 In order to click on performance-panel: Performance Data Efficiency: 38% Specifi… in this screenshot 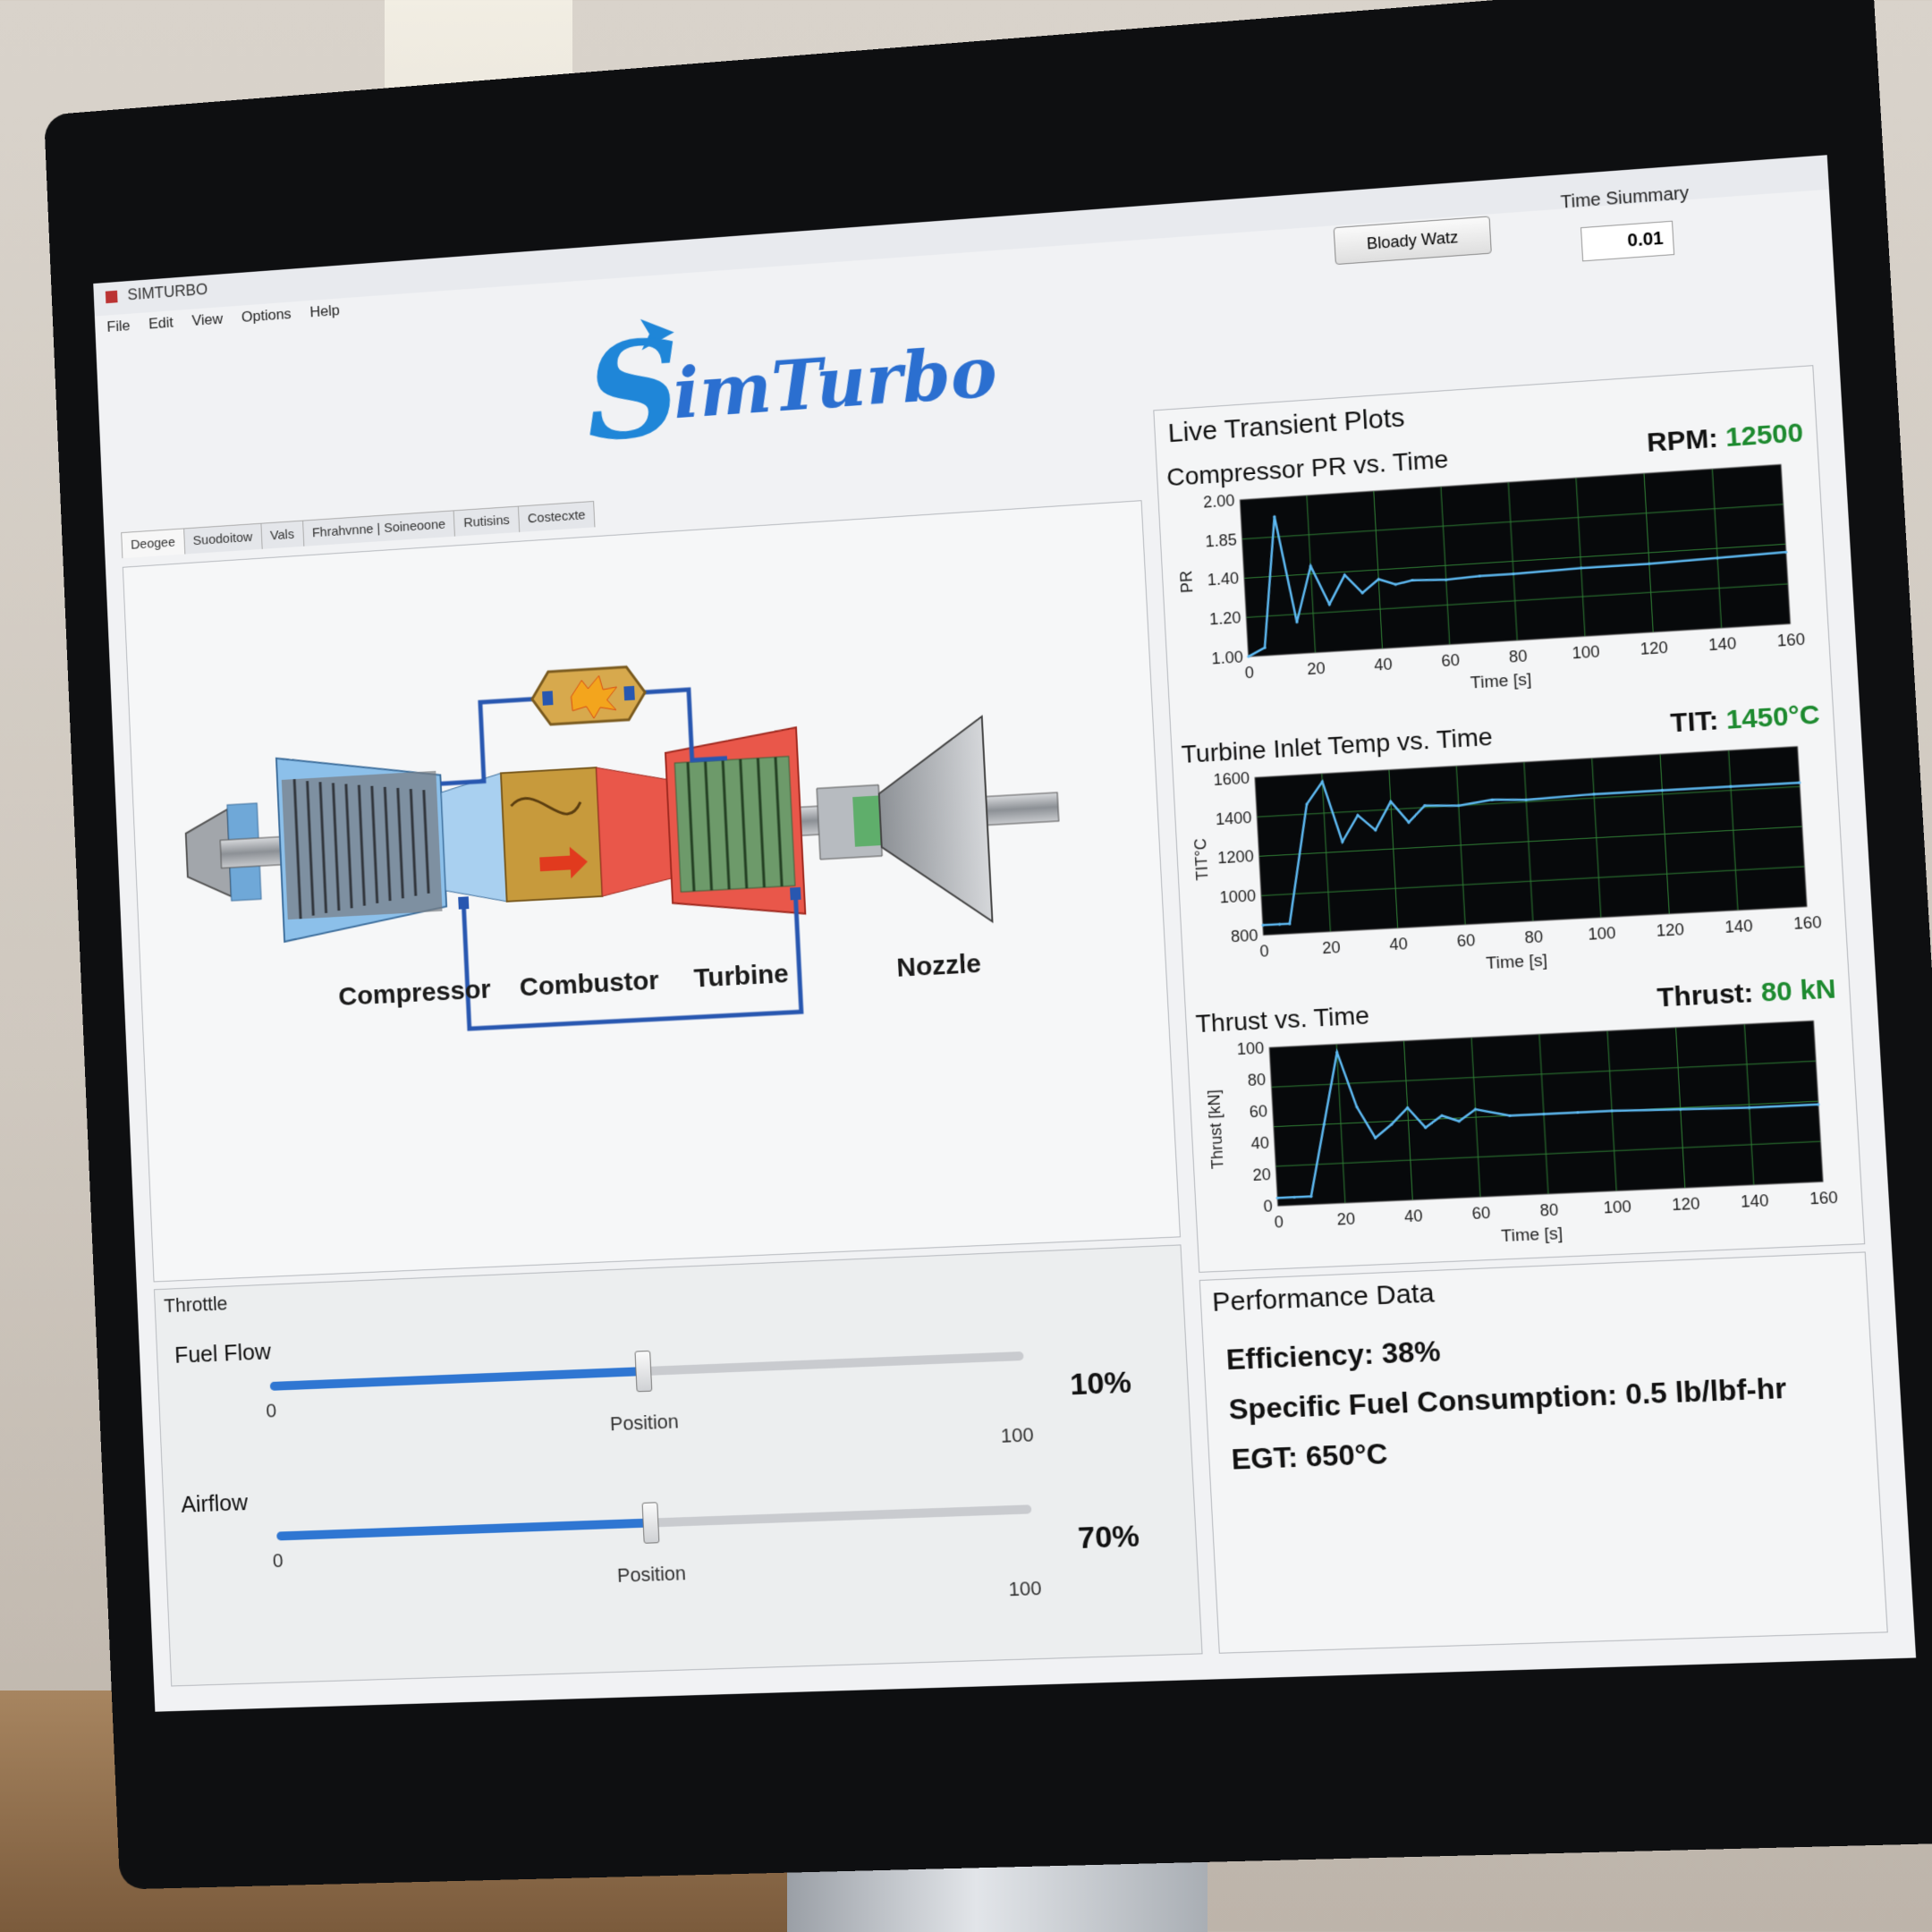, I will do `click(1543, 1452)`.